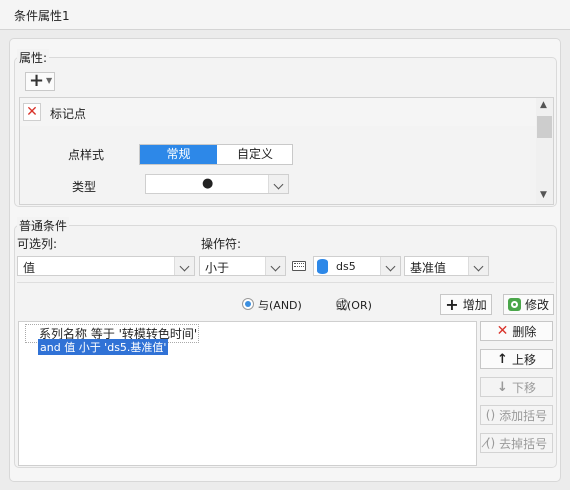  Describe the element at coordinates (543, 105) in the screenshot. I see `scroll-up-icon: ▲` at that location.